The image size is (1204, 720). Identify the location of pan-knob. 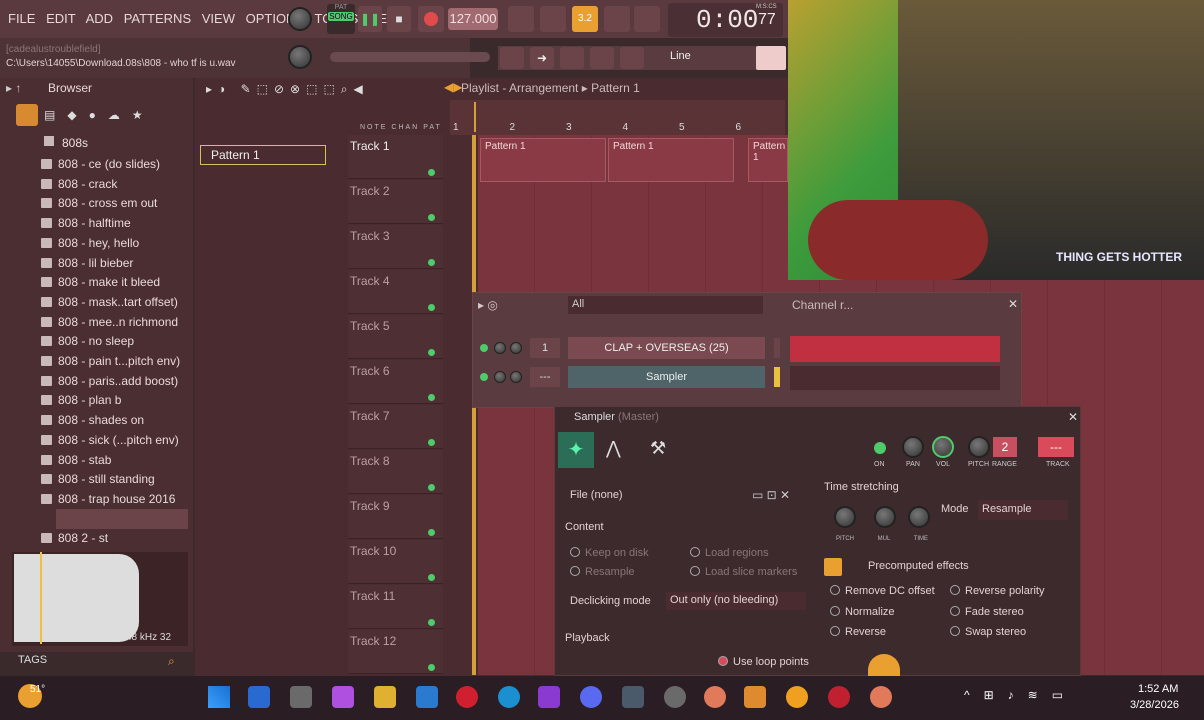
(913, 447).